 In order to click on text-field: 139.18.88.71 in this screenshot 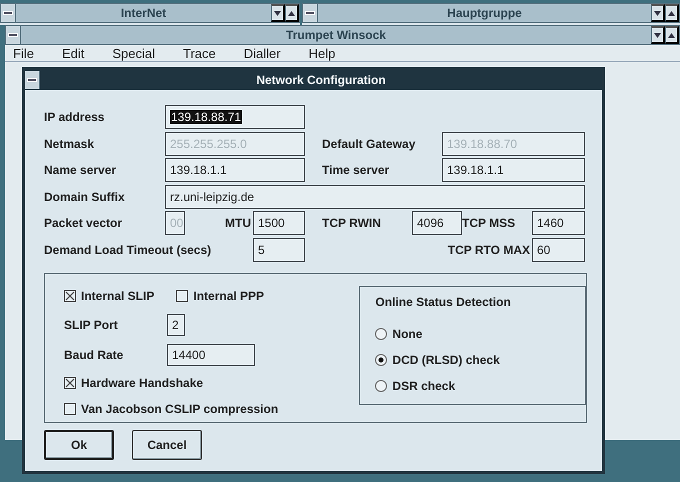, I will do `click(235, 117)`.